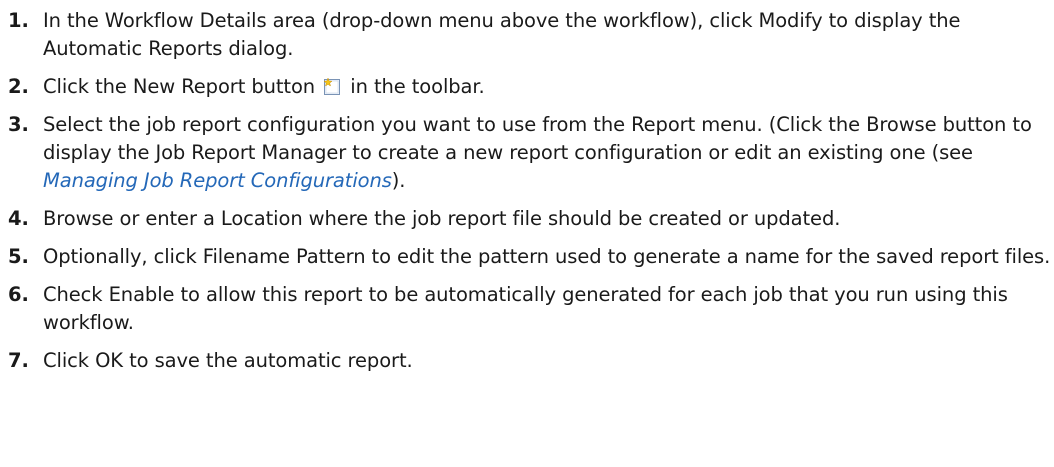 This screenshot has height=467, width=1054. What do you see at coordinates (18, 294) in the screenshot?
I see `step-number: 6.` at bounding box center [18, 294].